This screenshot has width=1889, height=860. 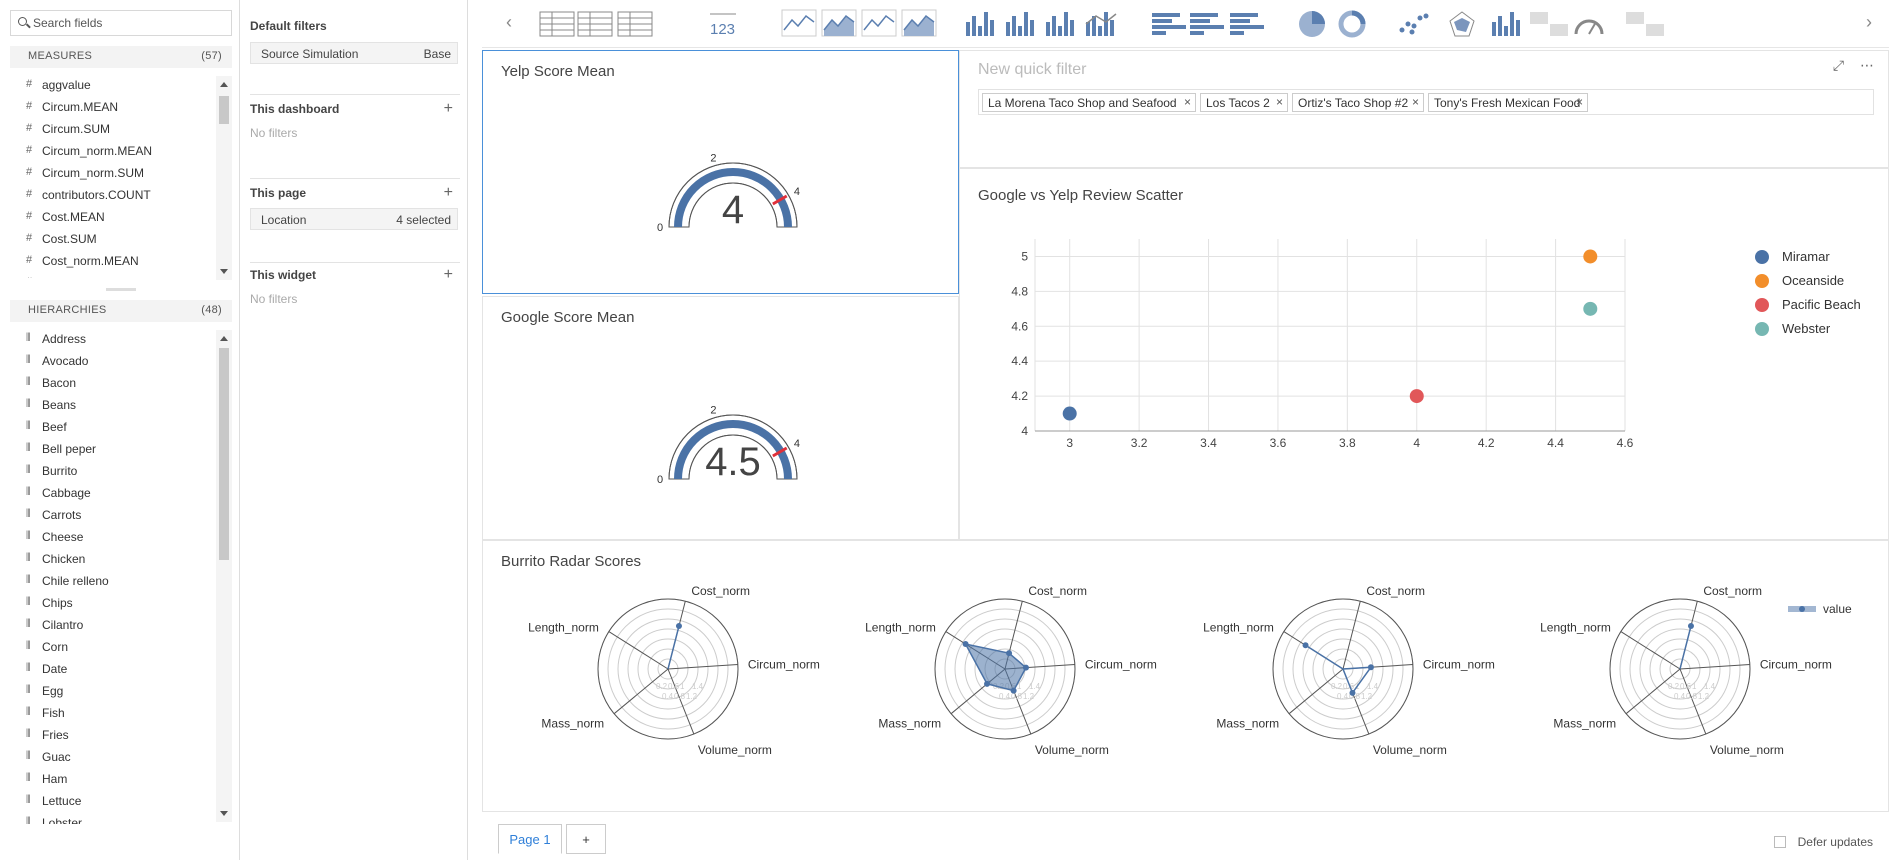 I want to click on bar-chart-icon, so click(x=1169, y=24).